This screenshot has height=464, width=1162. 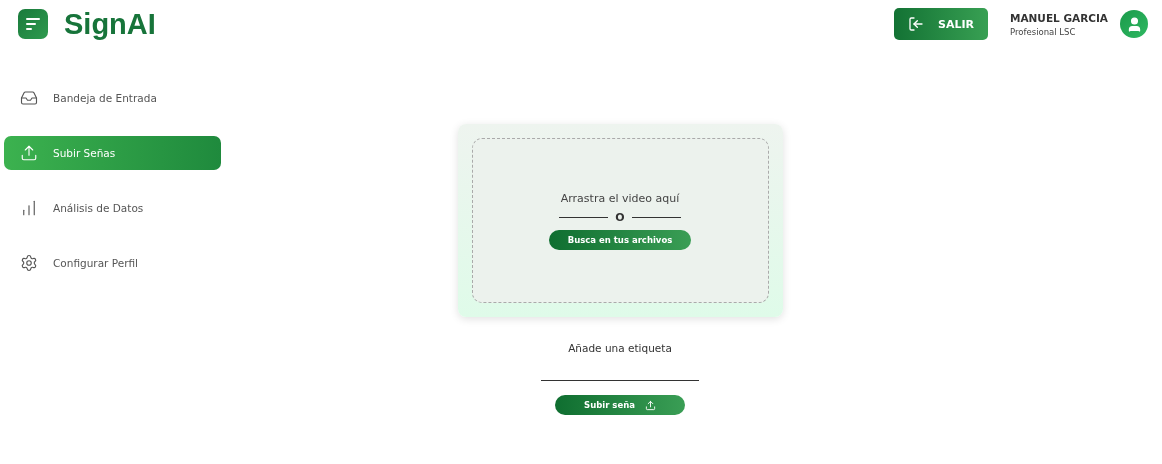 What do you see at coordinates (29, 98) in the screenshot?
I see `inbox-icon` at bounding box center [29, 98].